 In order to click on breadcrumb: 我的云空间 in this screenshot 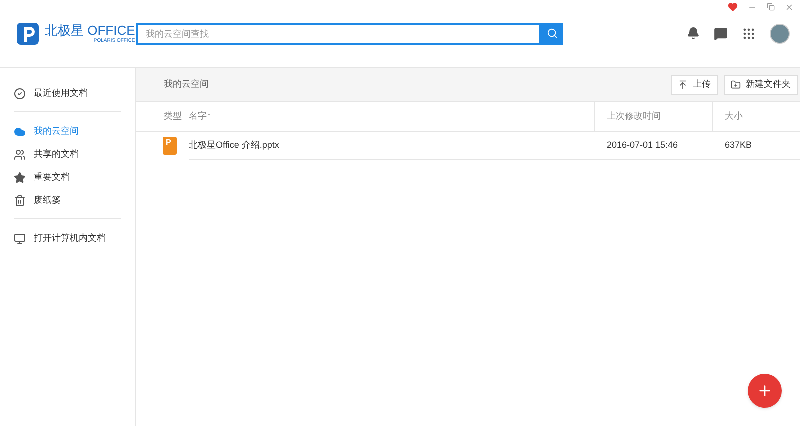, I will do `click(186, 84)`.